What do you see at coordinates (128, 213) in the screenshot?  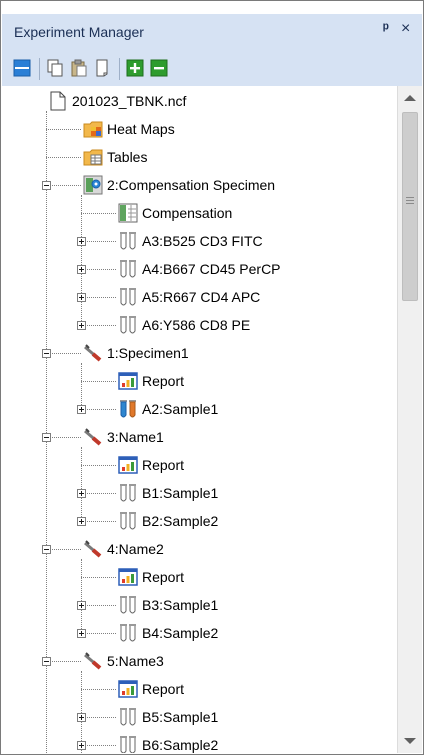 I see `compensation-icon` at bounding box center [128, 213].